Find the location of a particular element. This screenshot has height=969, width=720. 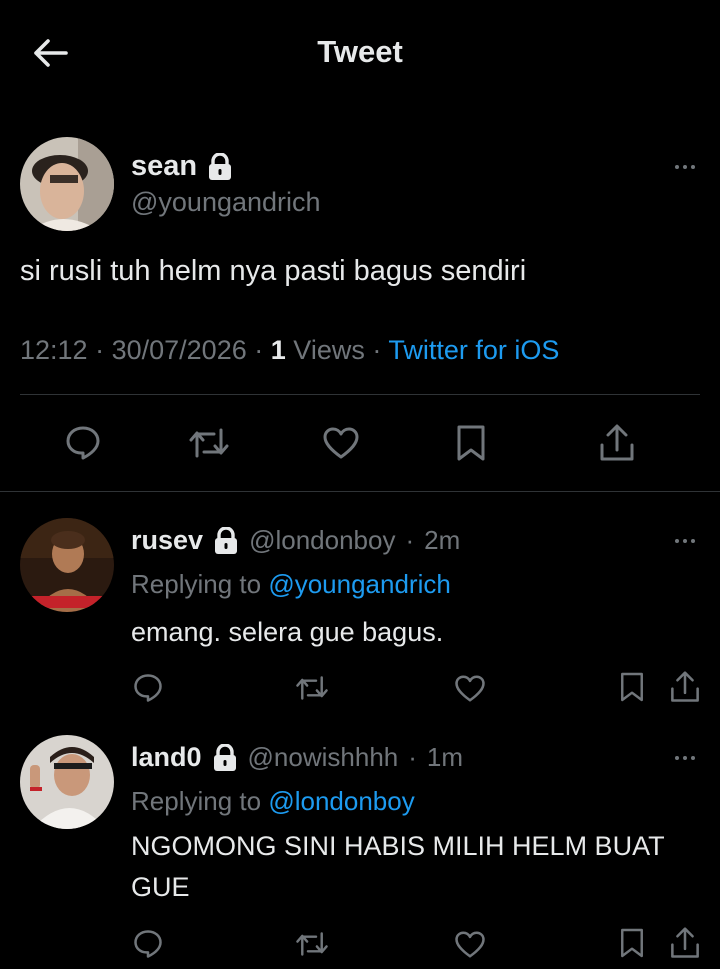

tweet-time: 12:12 is located at coordinates (54, 350).